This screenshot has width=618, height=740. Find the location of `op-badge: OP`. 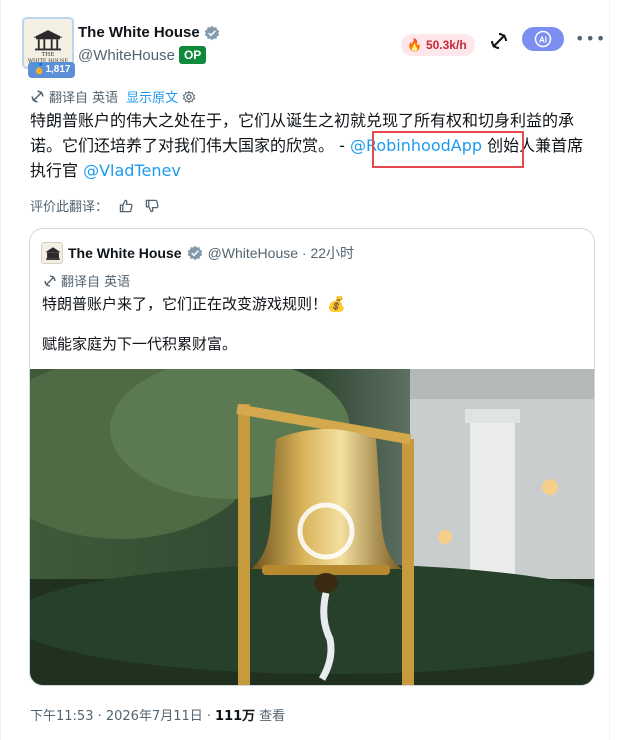

op-badge: OP is located at coordinates (192, 55).